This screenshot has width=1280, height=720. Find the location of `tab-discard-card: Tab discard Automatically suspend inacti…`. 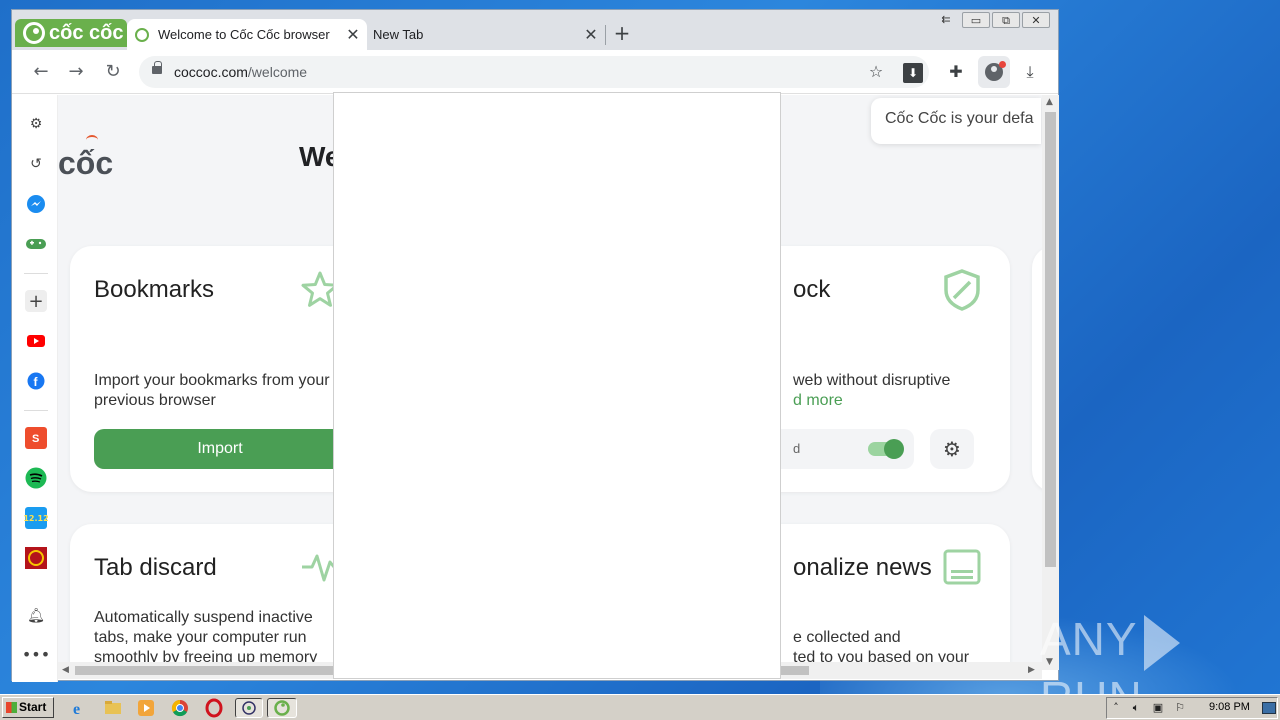

tab-discard-card: Tab discard Automatically suspend inacti… is located at coordinates (215, 597).